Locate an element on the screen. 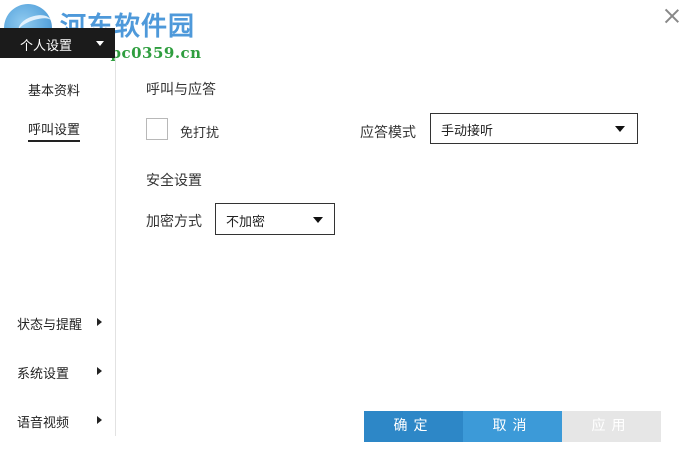 The height and width of the screenshot is (460, 690). close-icon is located at coordinates (672, 16).